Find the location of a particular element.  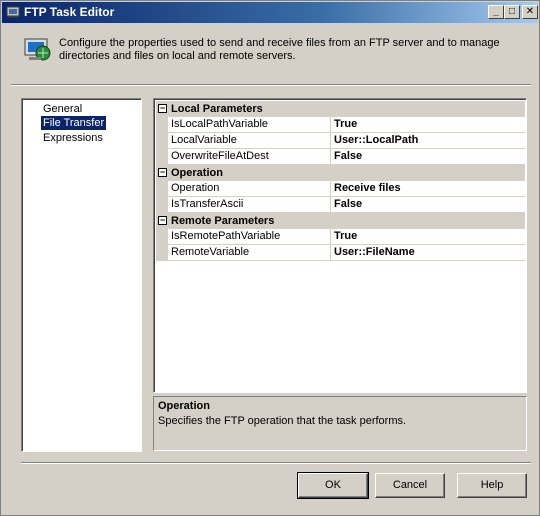

property-row: Operation Receive files is located at coordinates (340, 189).